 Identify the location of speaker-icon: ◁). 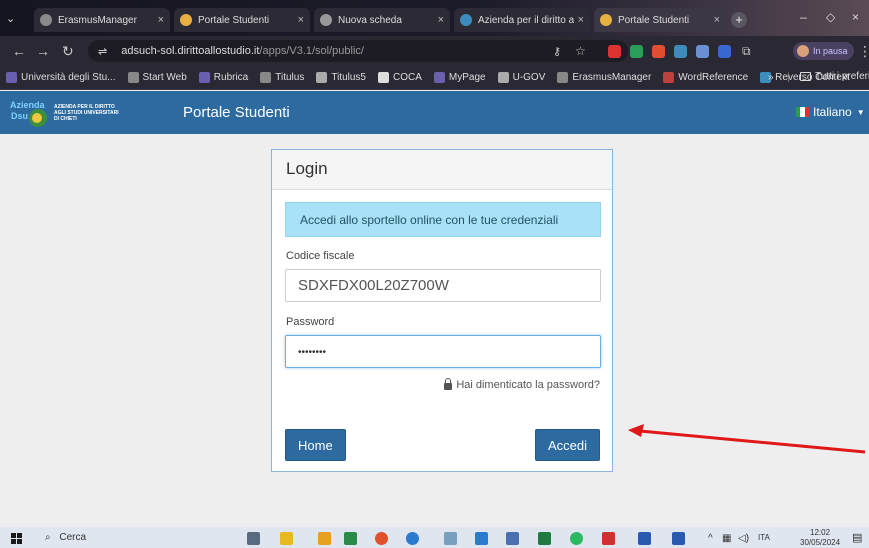
(743, 538).